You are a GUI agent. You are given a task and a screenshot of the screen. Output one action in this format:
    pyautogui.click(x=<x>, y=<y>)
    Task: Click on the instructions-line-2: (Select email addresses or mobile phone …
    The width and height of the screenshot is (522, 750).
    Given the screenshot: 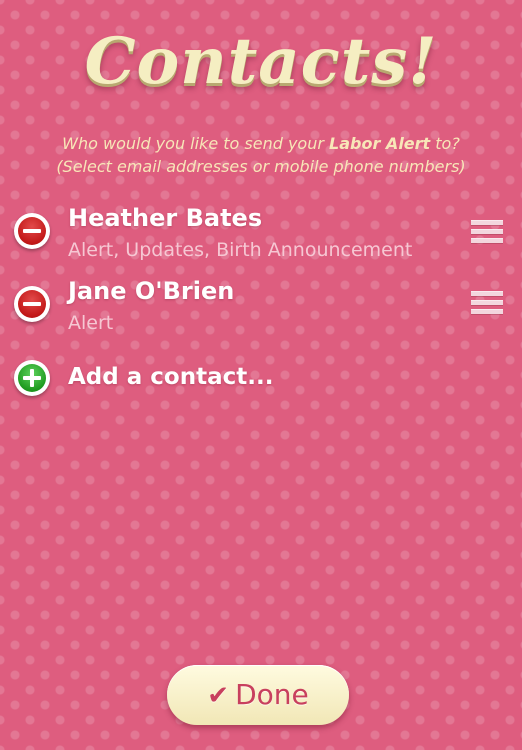 What is the action you would take?
    pyautogui.click(x=261, y=166)
    